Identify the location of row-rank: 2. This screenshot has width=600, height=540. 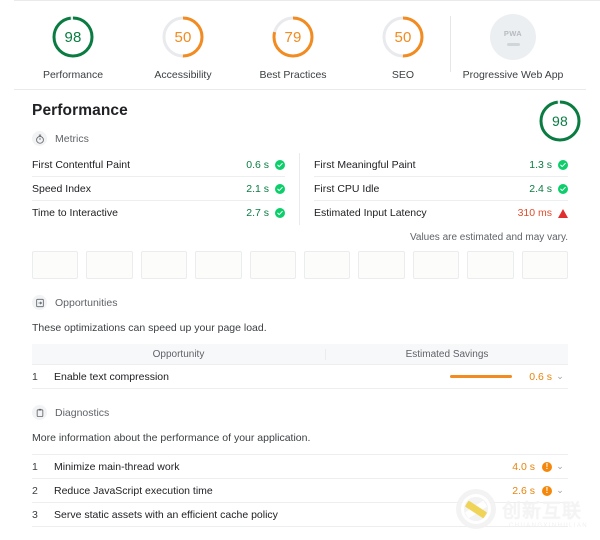
(35, 490).